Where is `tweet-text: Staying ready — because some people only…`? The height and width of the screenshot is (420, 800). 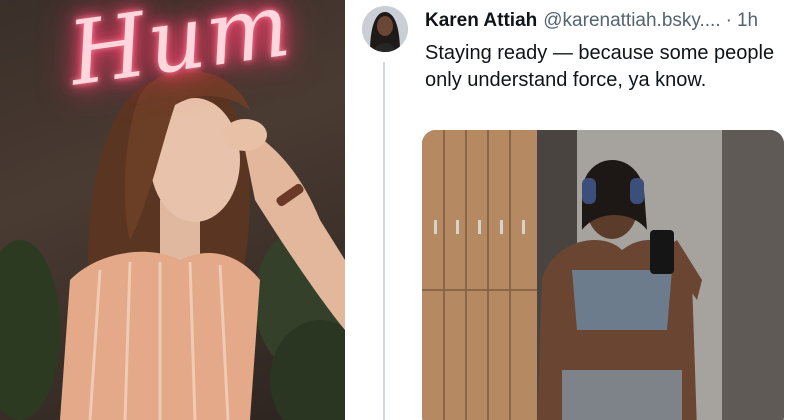
tweet-text: Staying ready — because some people only… is located at coordinates (600, 66).